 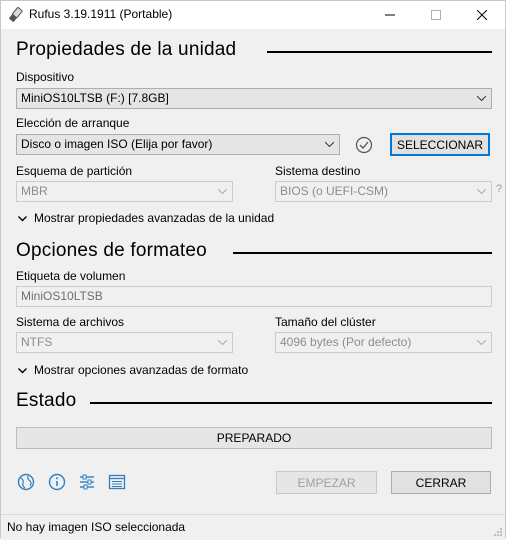 What do you see at coordinates (440, 144) in the screenshot?
I see `select-button: SELECCIONAR` at bounding box center [440, 144].